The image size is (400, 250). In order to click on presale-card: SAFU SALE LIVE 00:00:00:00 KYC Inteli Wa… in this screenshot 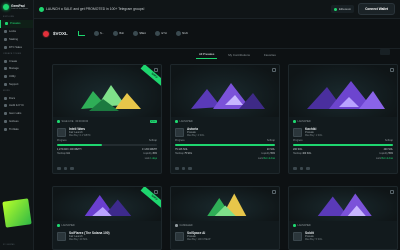, I will do `click(107, 119)`.